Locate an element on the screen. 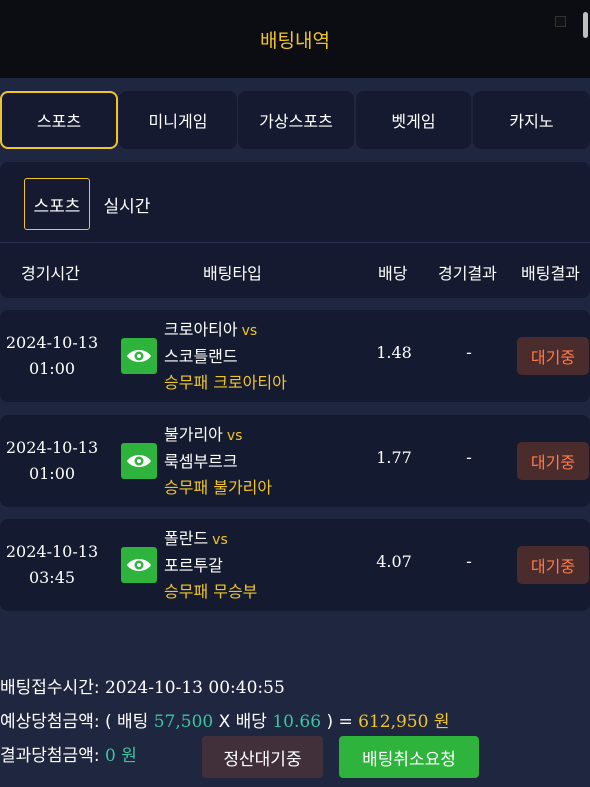  tab-virtual-sports: 가상스포츠 is located at coordinates (296, 120).